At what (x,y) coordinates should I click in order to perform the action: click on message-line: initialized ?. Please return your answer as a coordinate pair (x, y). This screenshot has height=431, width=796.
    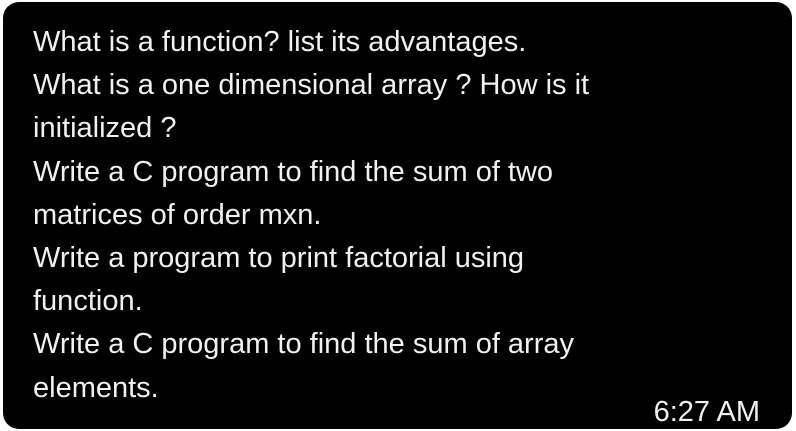
    Looking at the image, I should click on (105, 128).